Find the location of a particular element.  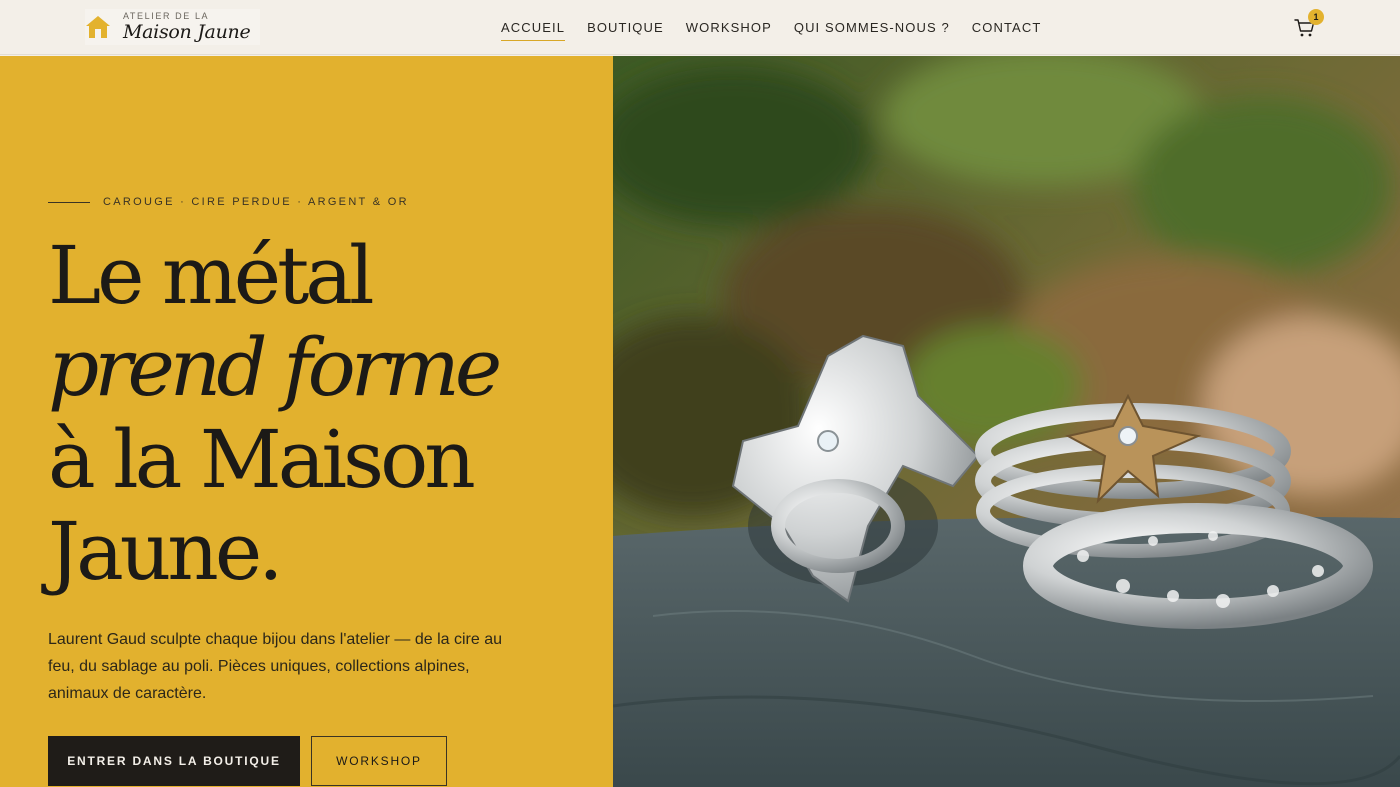

workshop-button: WORKSHOP is located at coordinates (379, 761).